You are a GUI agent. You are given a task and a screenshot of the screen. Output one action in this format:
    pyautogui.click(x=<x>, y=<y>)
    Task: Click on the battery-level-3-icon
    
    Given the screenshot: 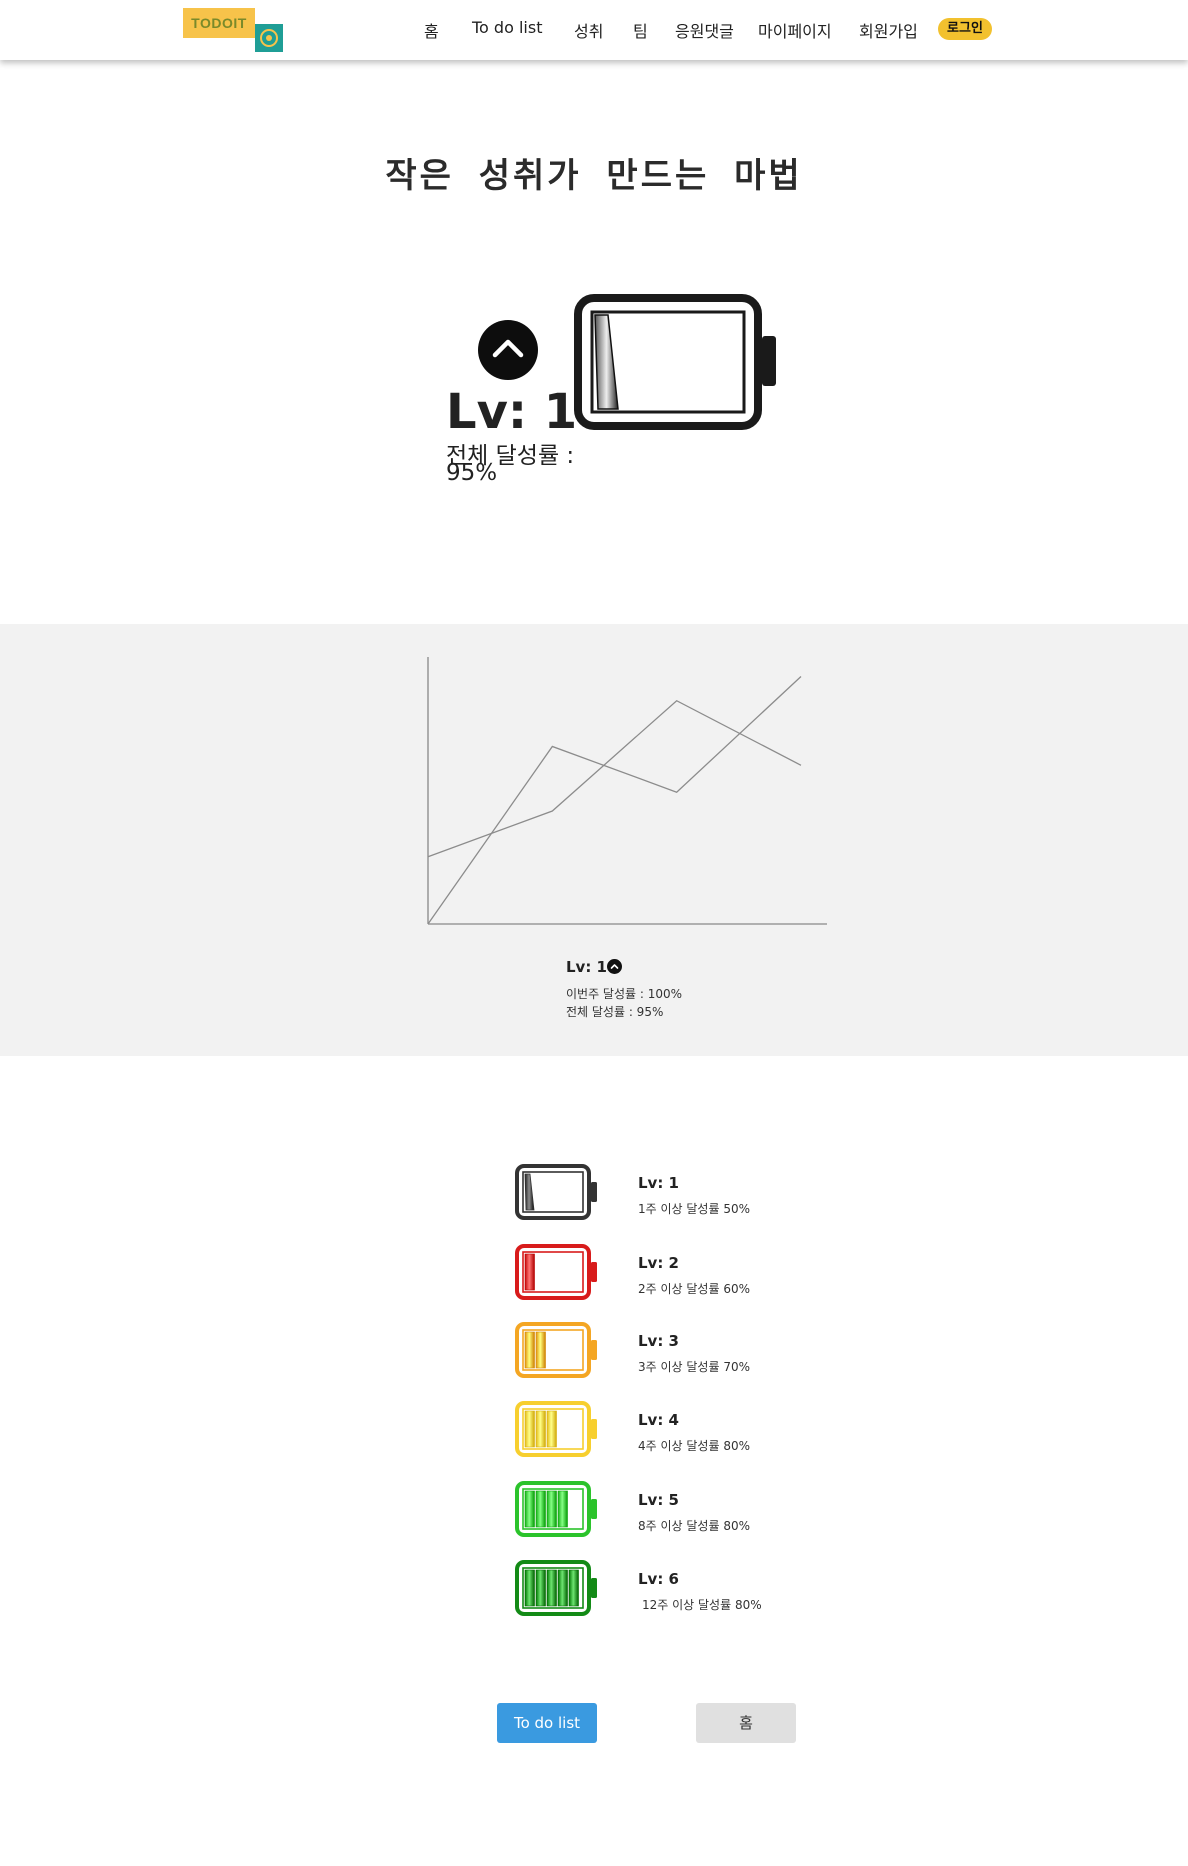 What is the action you would take?
    pyautogui.click(x=556, y=1350)
    